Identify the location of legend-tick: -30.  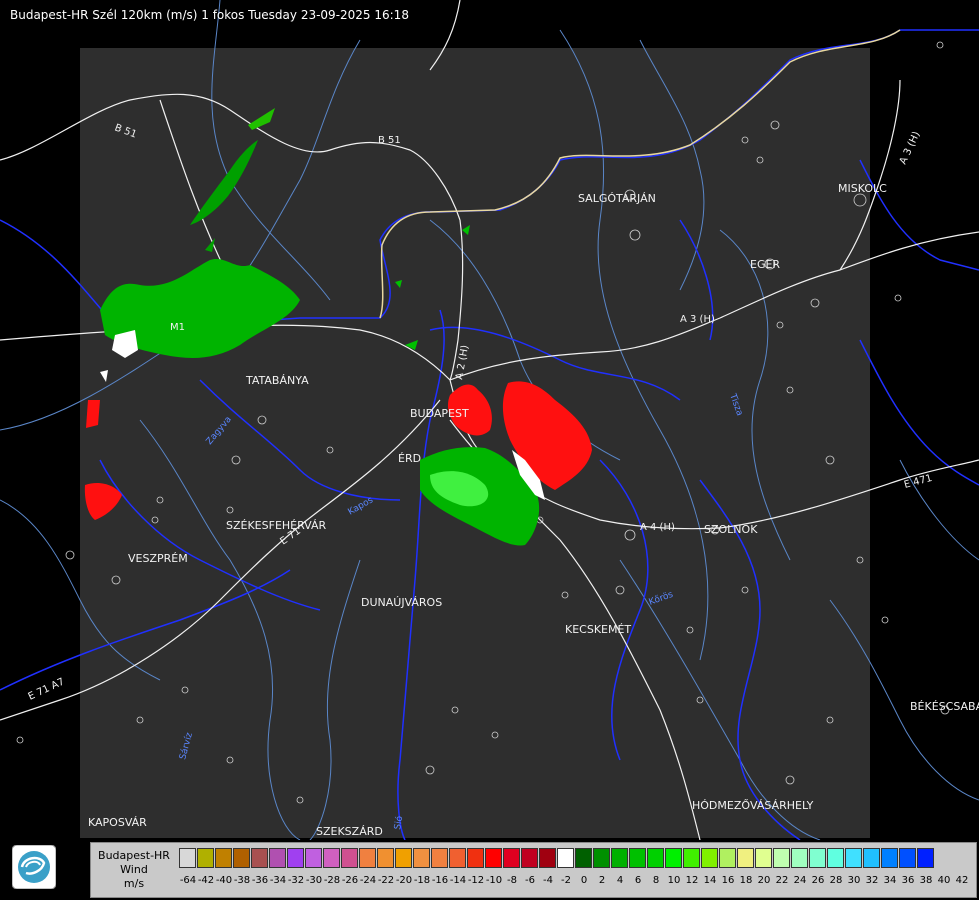
(314, 880).